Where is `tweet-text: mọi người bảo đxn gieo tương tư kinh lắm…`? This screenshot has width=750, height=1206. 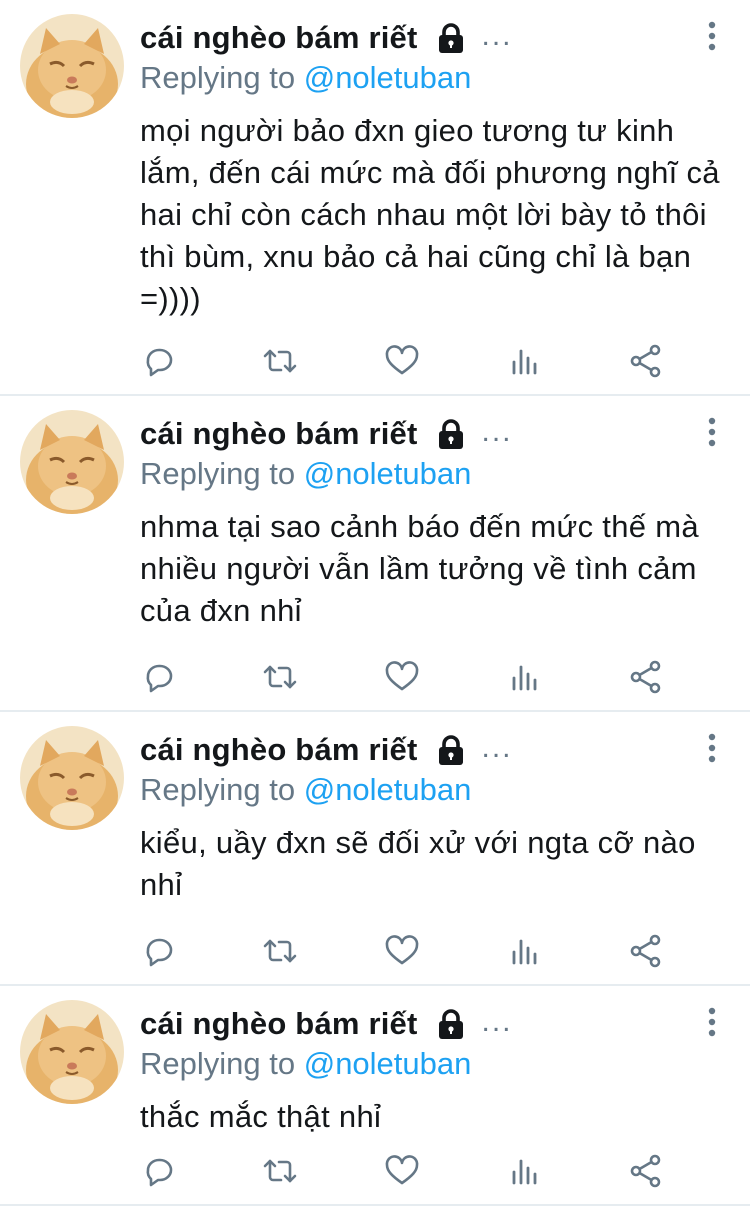
tweet-text: mọi người bảo đxn gieo tương tư kinh lắm… is located at coordinates (430, 214).